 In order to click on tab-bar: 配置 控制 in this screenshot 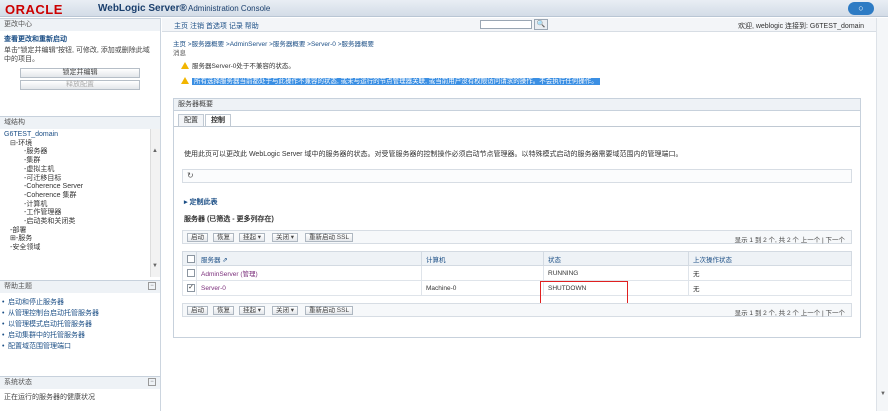, I will do `click(205, 120)`.